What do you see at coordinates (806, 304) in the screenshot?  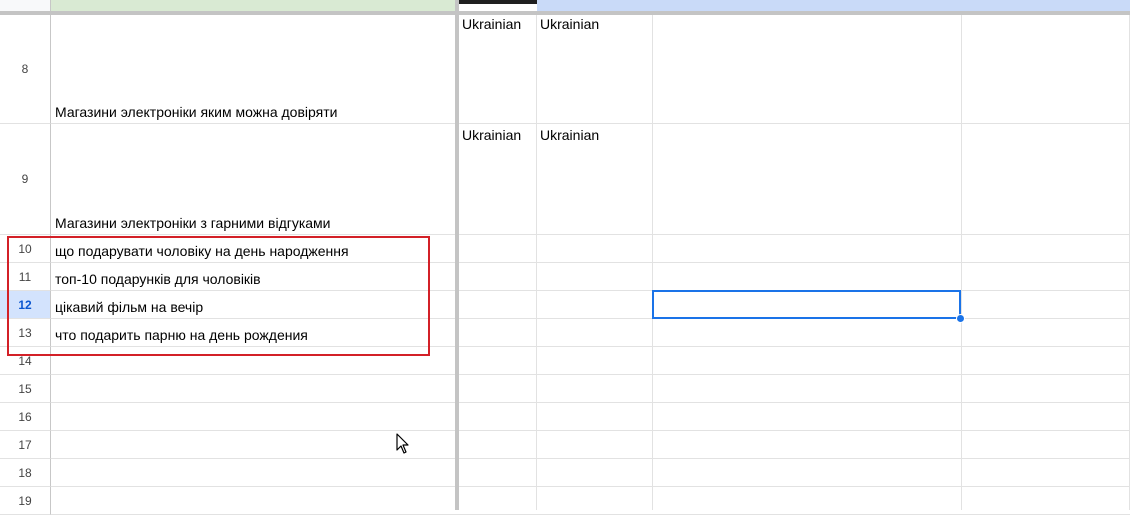 I see `selected-cell` at bounding box center [806, 304].